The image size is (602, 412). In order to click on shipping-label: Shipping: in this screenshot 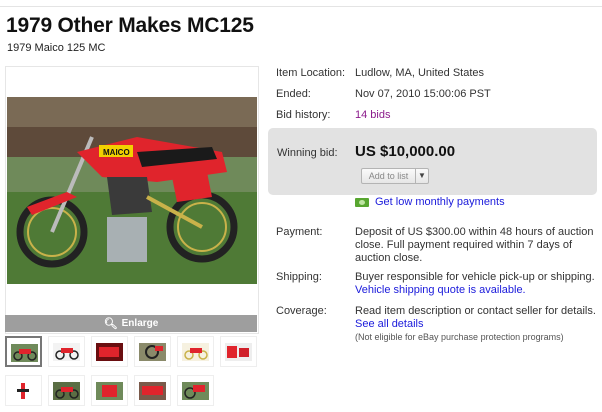, I will do `click(299, 277)`.